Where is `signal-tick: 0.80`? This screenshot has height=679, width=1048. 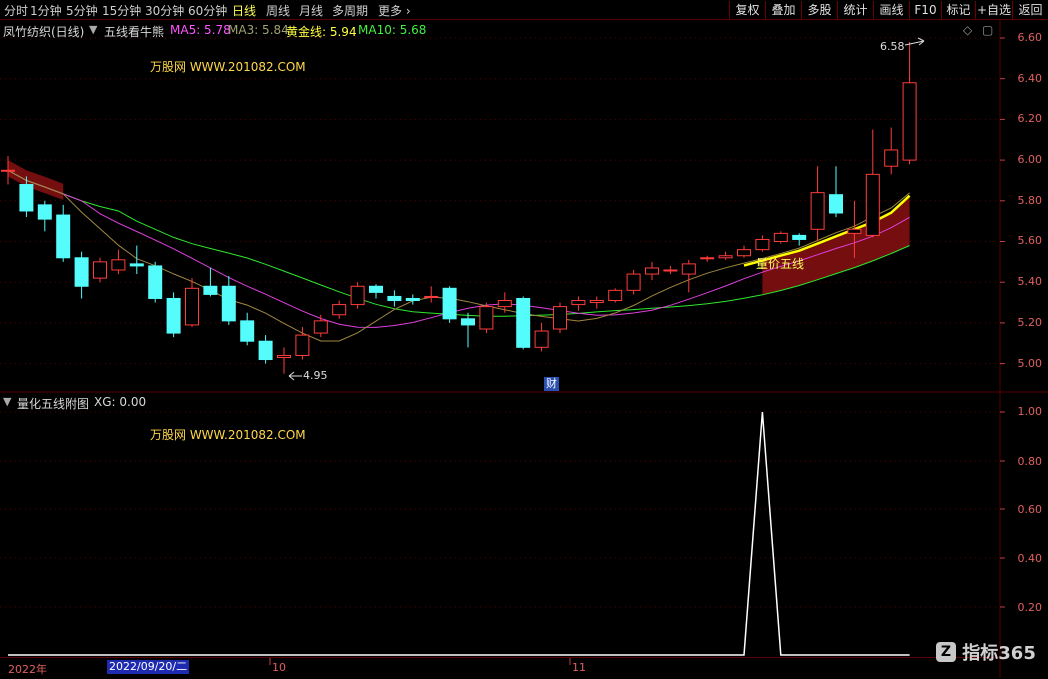 signal-tick: 0.80 is located at coordinates (1030, 461).